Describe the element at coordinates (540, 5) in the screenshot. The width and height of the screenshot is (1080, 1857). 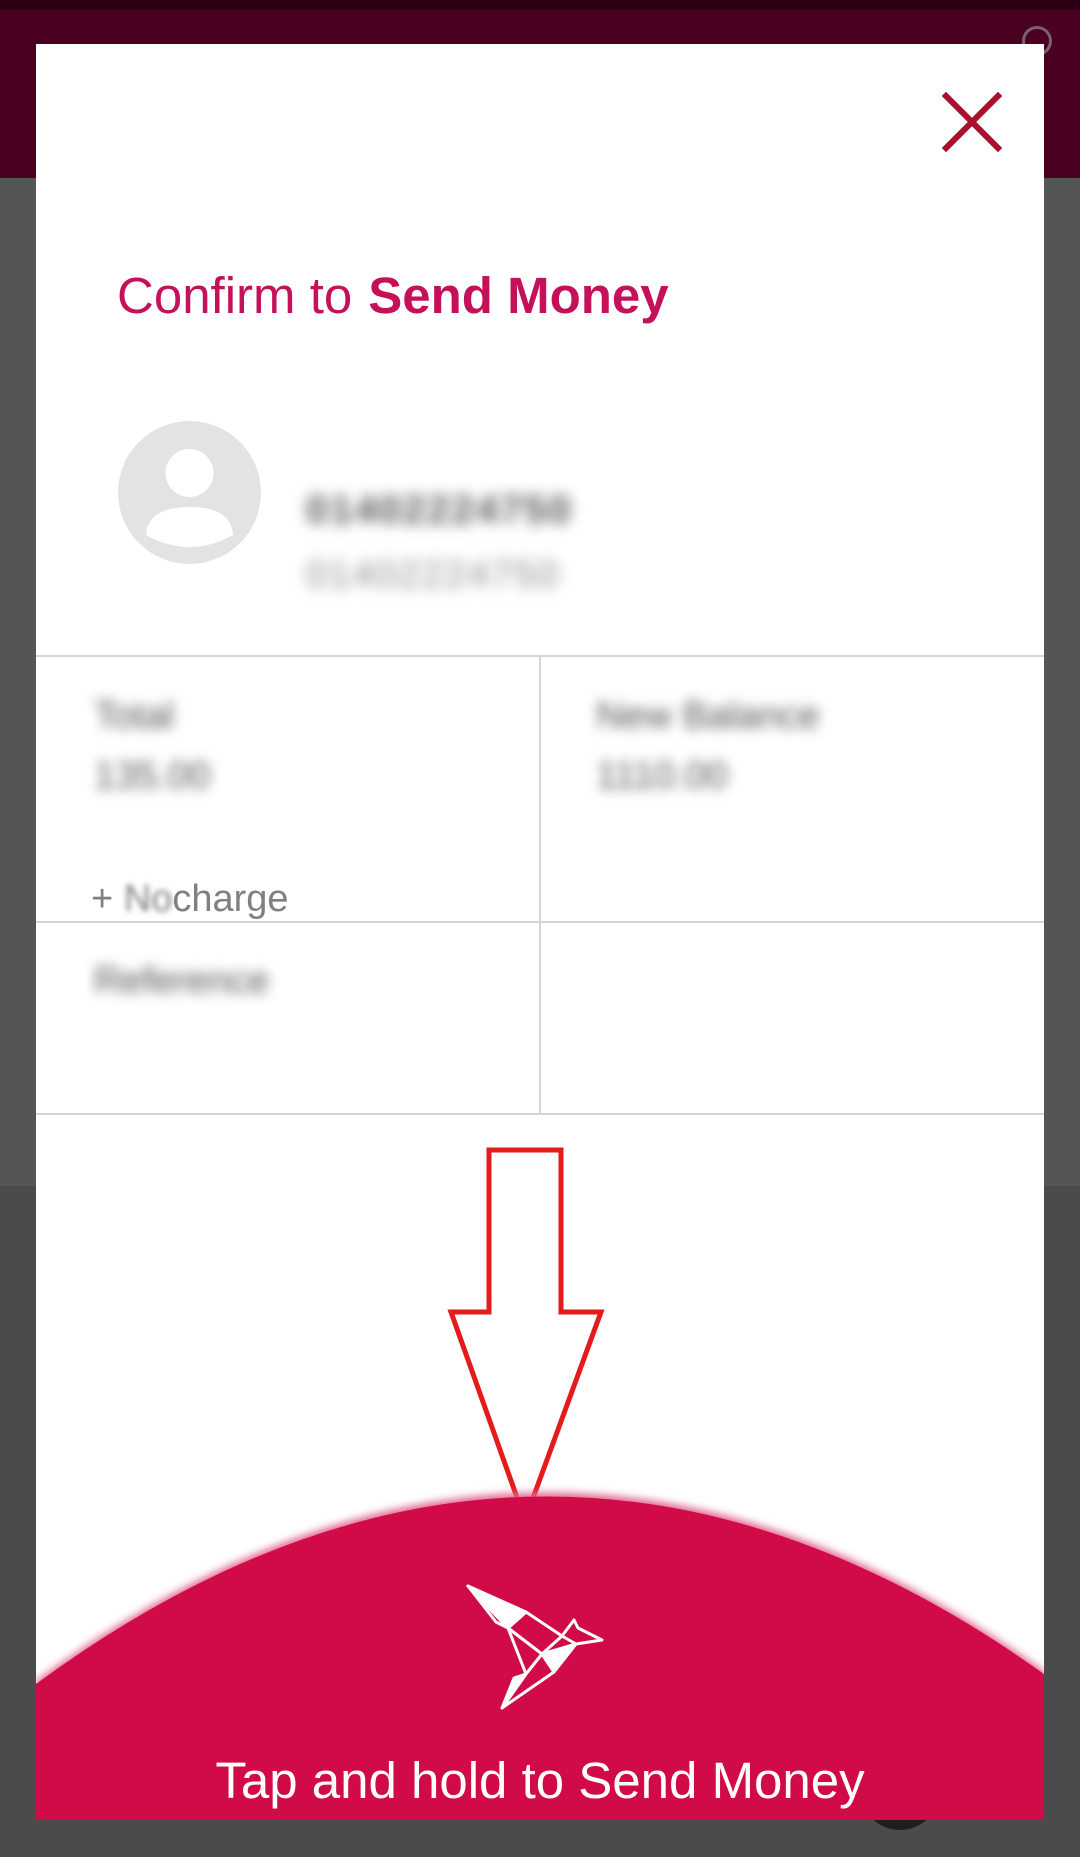
I see `status-bar` at that location.